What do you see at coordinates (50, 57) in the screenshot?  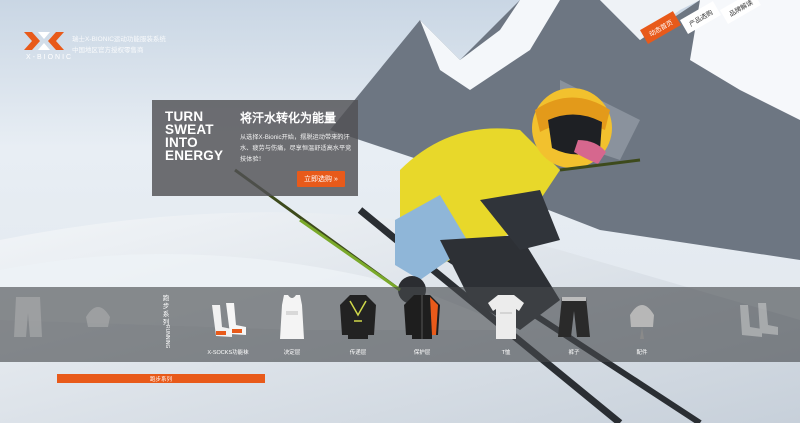 I see `logo-wordmark: X-BIONIC` at bounding box center [50, 57].